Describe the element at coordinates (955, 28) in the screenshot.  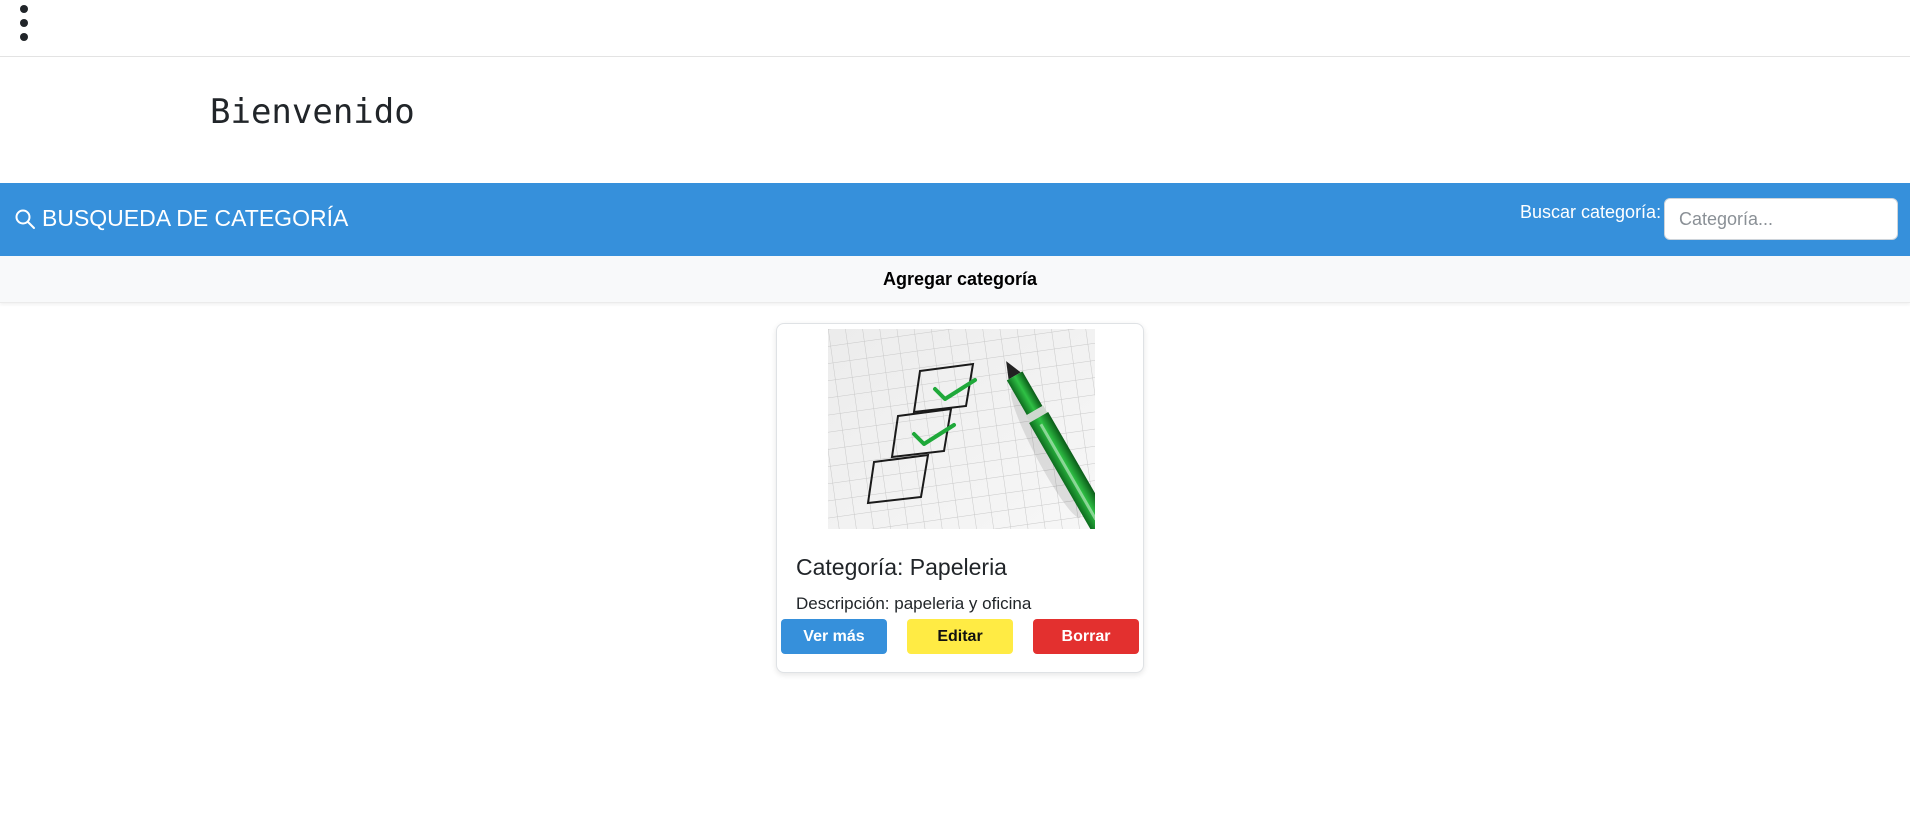
I see `top-bar` at that location.